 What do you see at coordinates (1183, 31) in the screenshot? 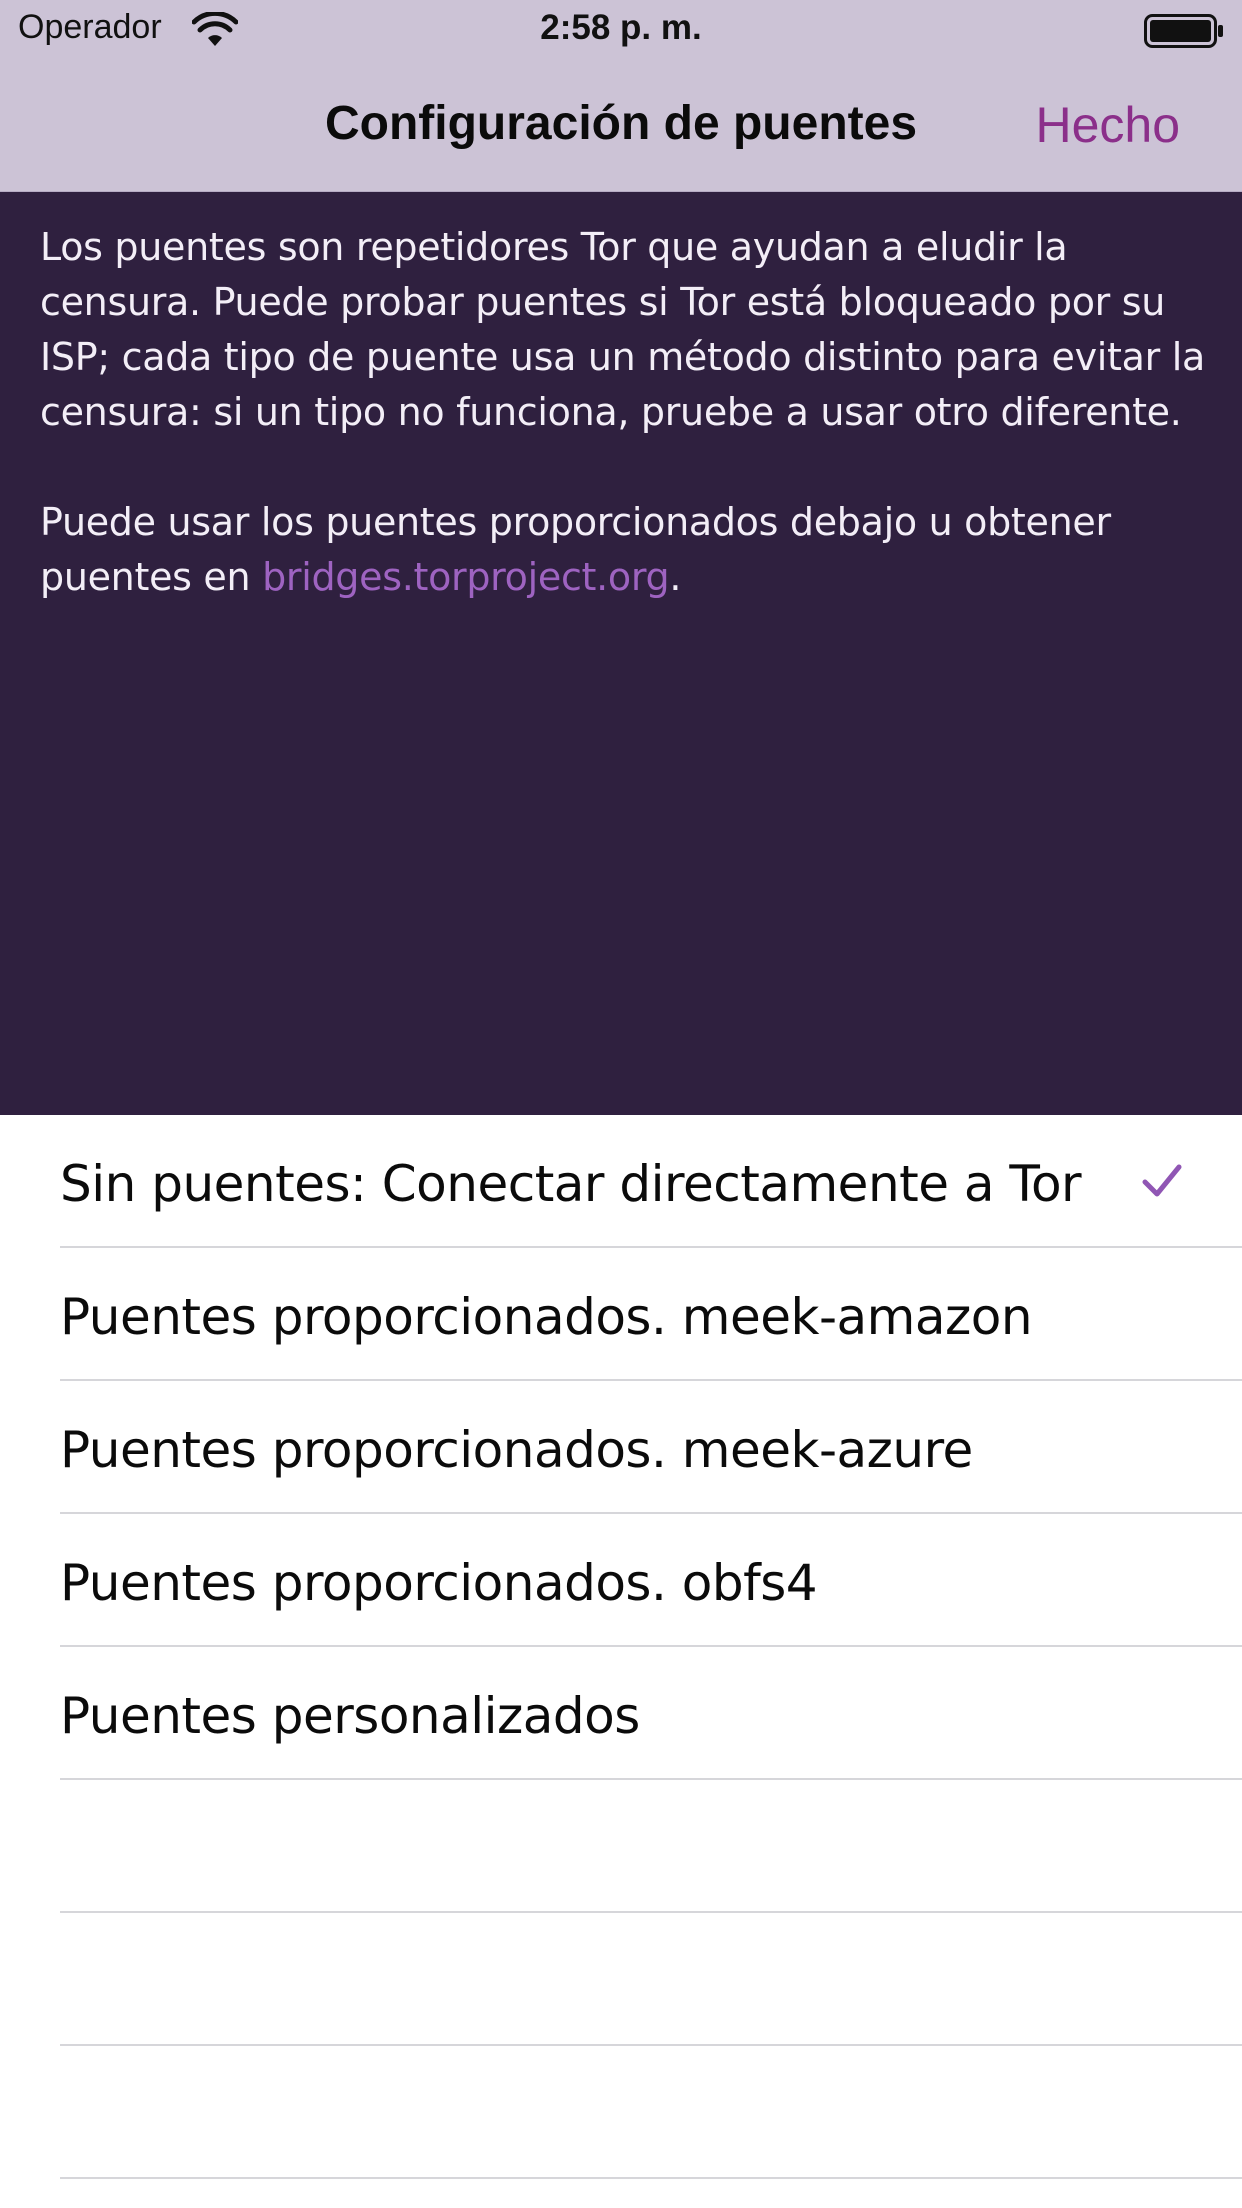
I see `battery-full-icon` at bounding box center [1183, 31].